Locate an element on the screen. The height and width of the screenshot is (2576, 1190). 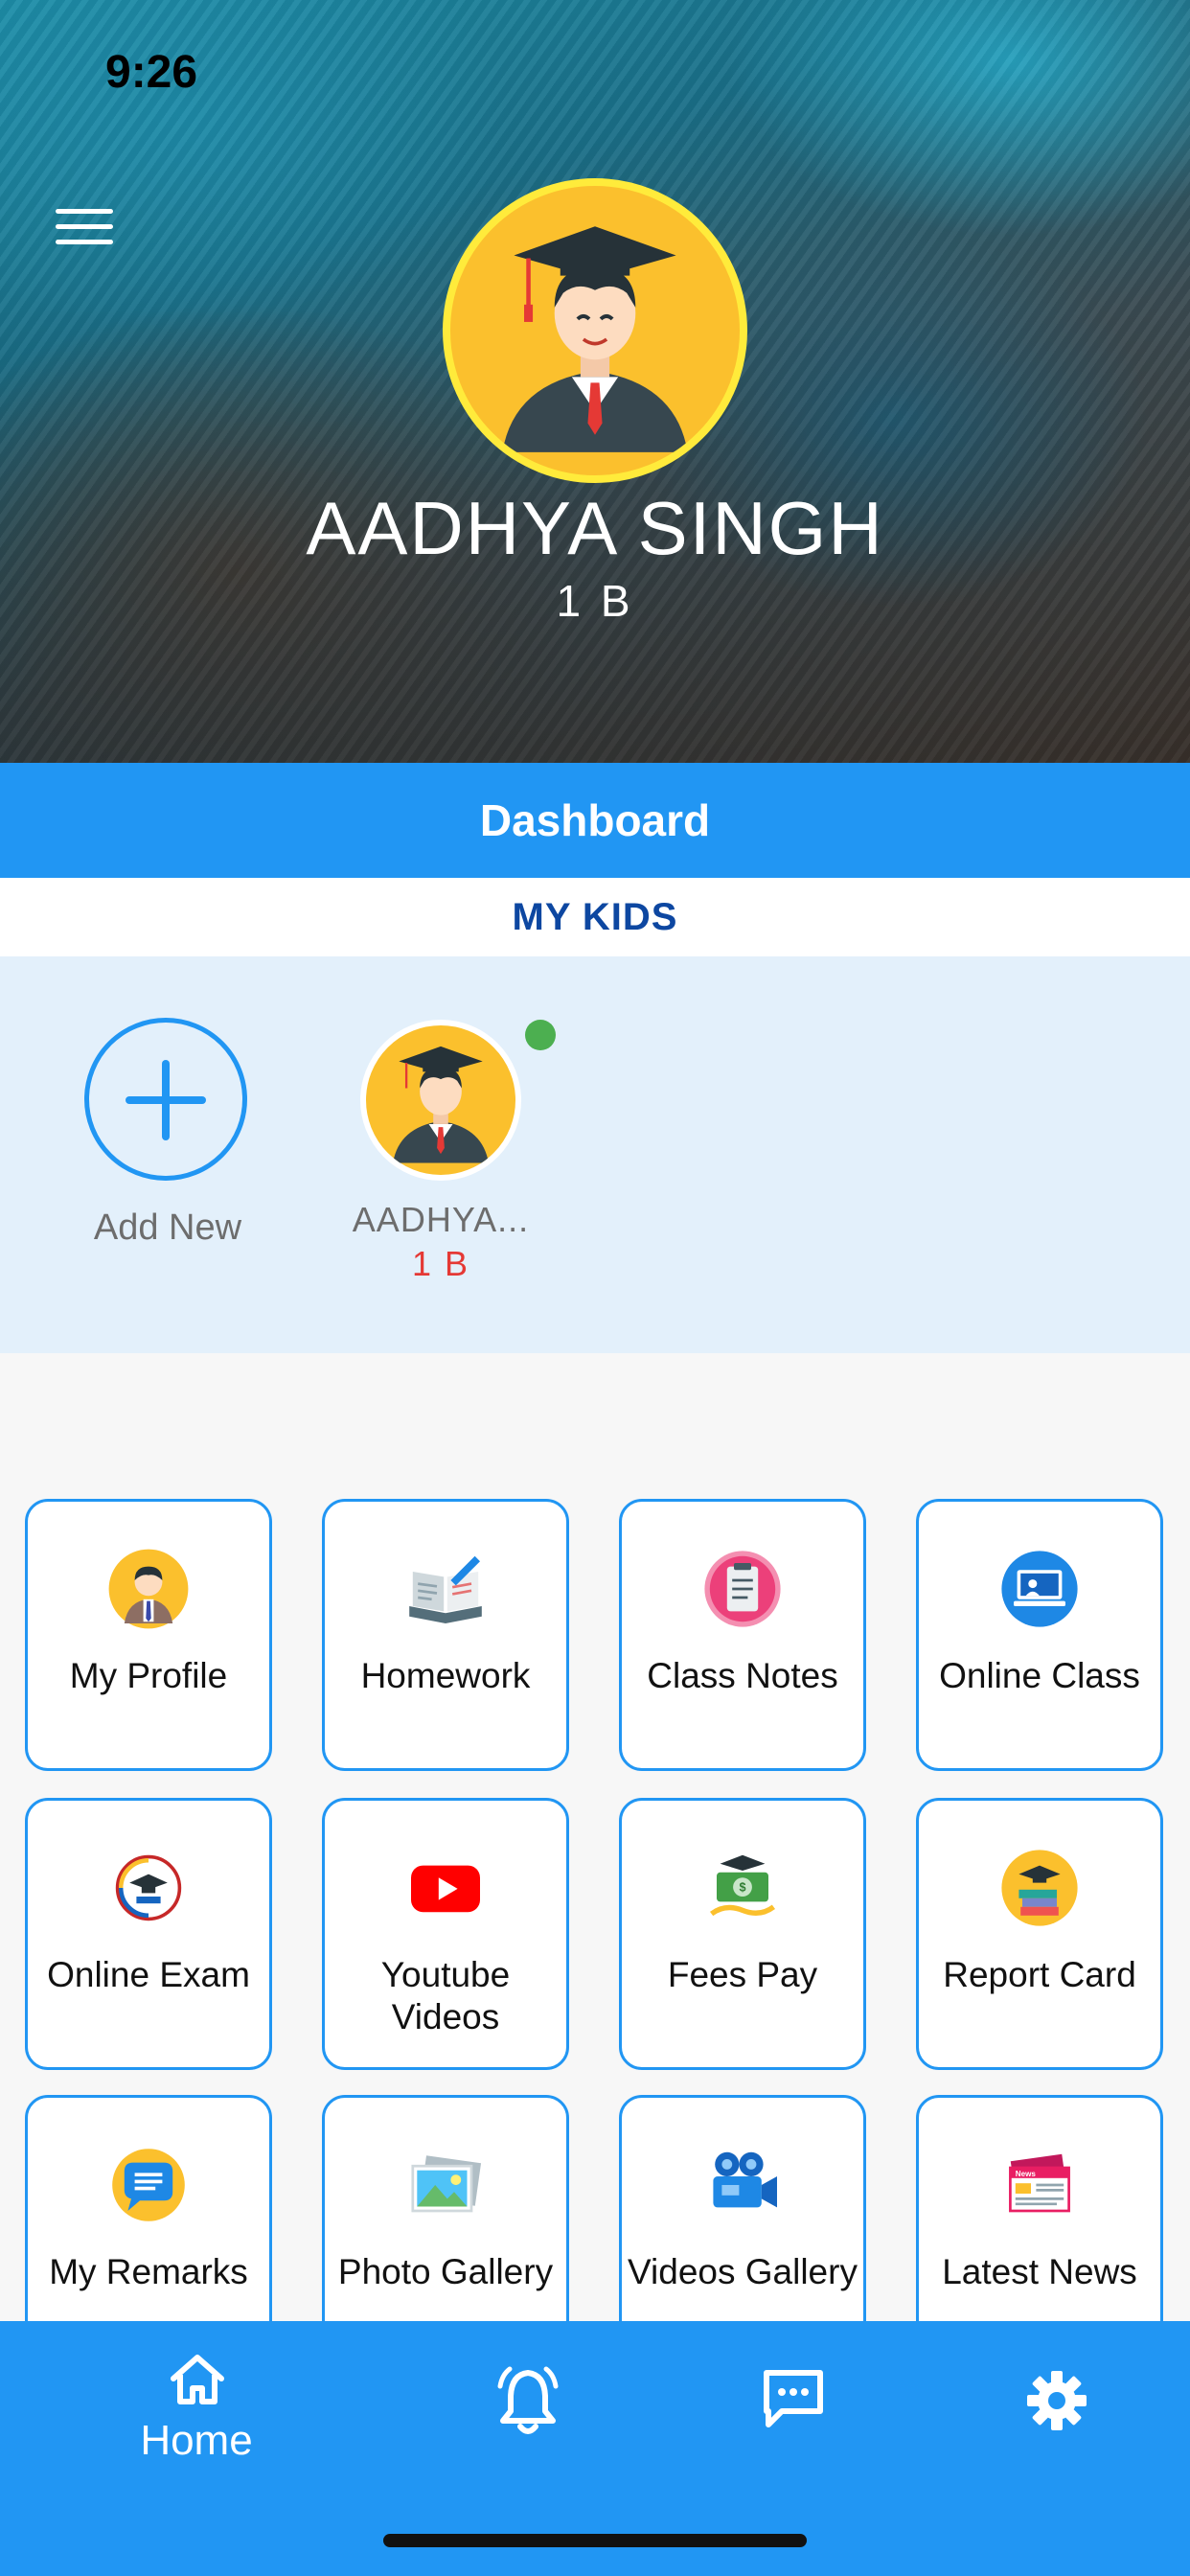
home-indicator is located at coordinates (595, 2540).